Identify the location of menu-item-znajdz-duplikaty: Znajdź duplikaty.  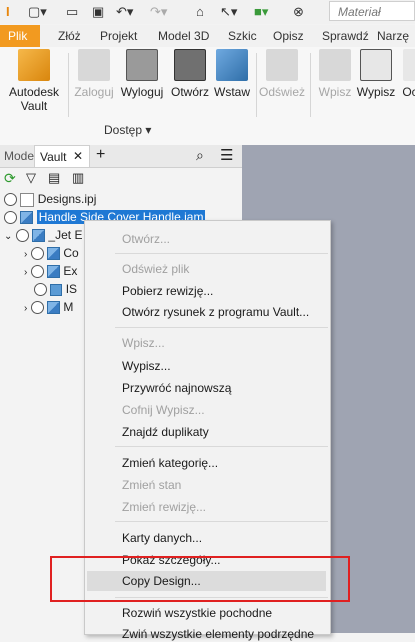
(165, 432).